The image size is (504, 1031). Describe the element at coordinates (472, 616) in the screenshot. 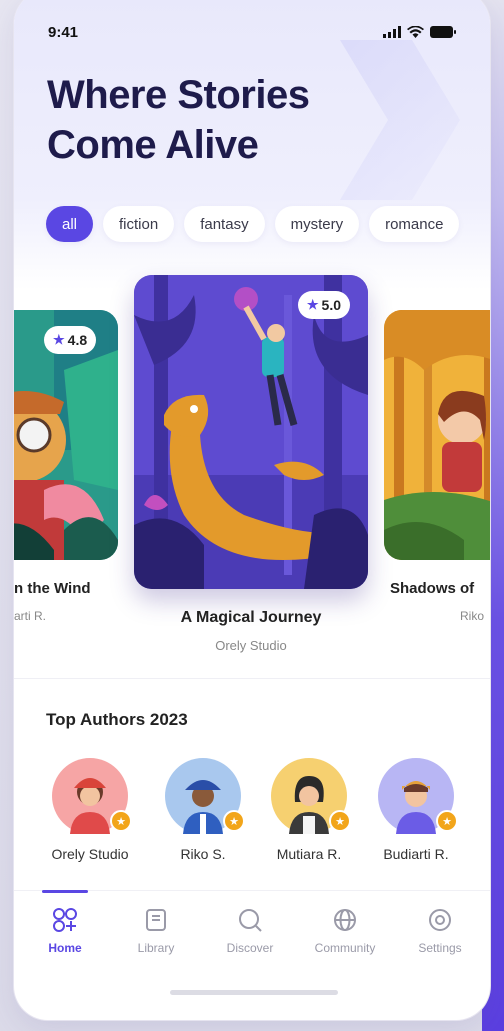

I see `book-author: Riko` at that location.